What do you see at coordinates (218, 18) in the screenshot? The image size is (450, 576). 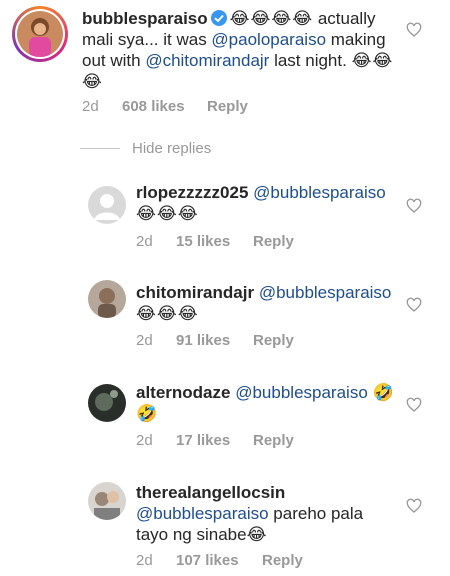 I see `verified-badge-icon` at bounding box center [218, 18].